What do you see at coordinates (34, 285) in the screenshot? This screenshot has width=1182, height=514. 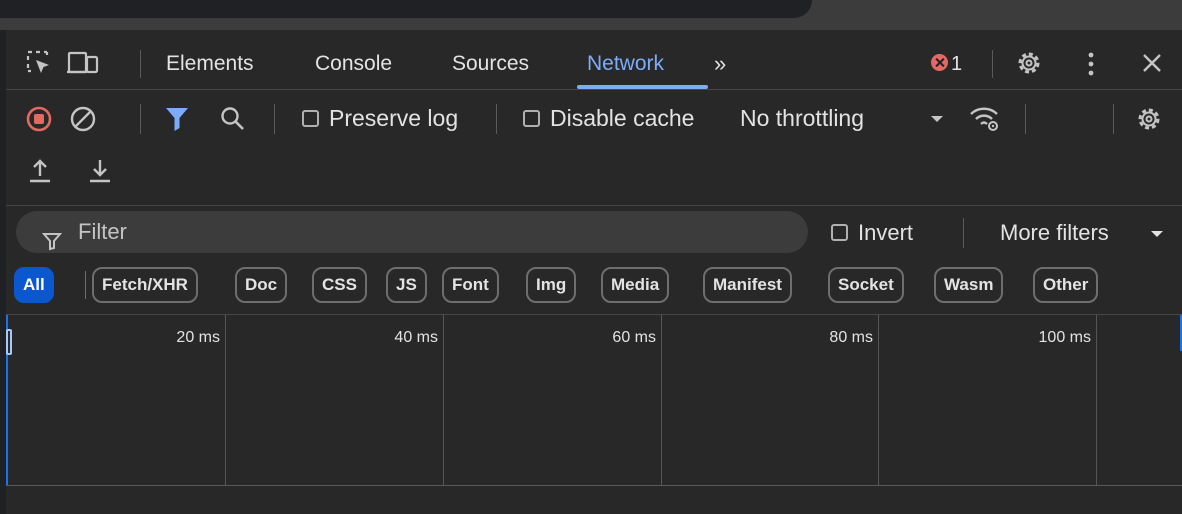 I see `type-filter-all: All` at bounding box center [34, 285].